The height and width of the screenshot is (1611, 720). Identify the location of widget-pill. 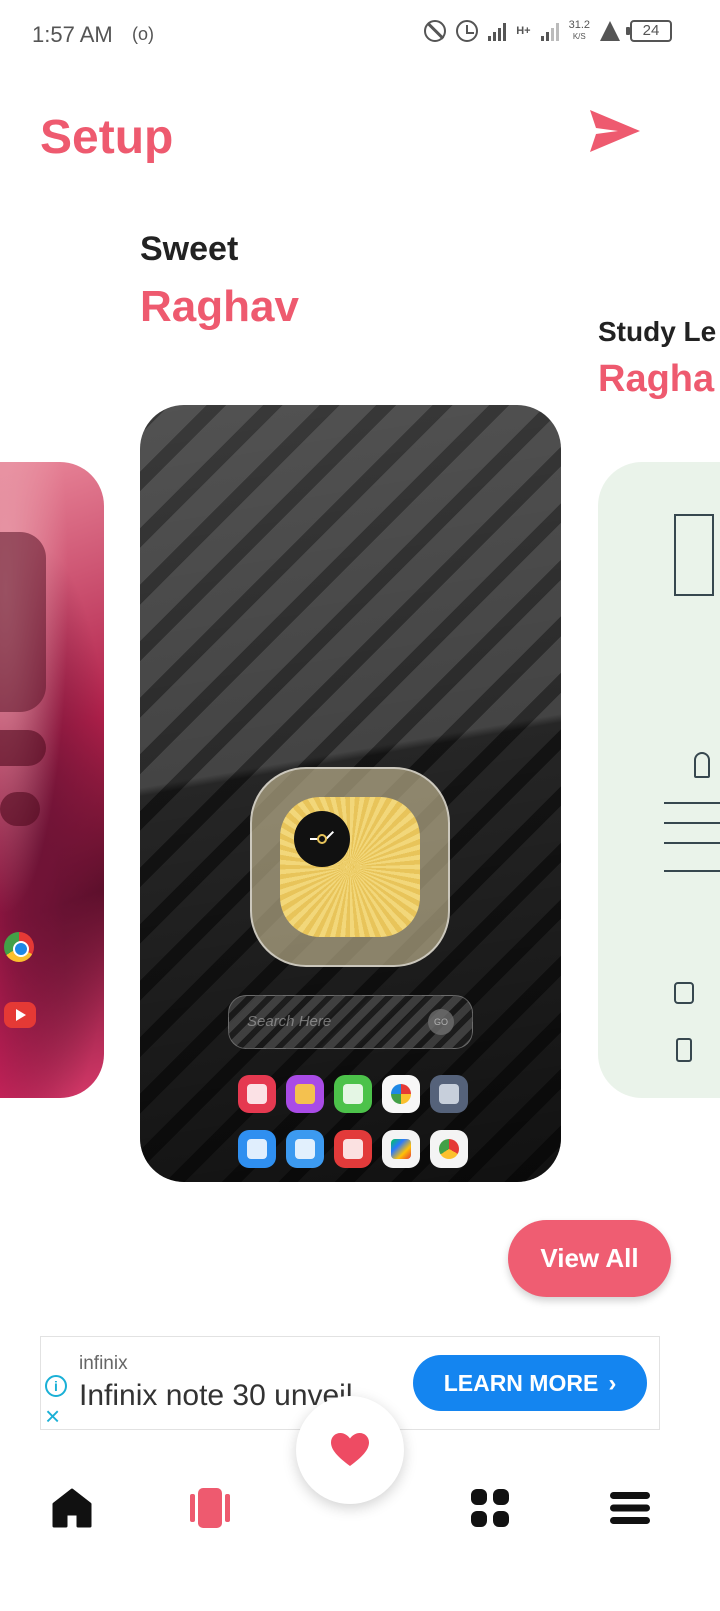
(23, 748).